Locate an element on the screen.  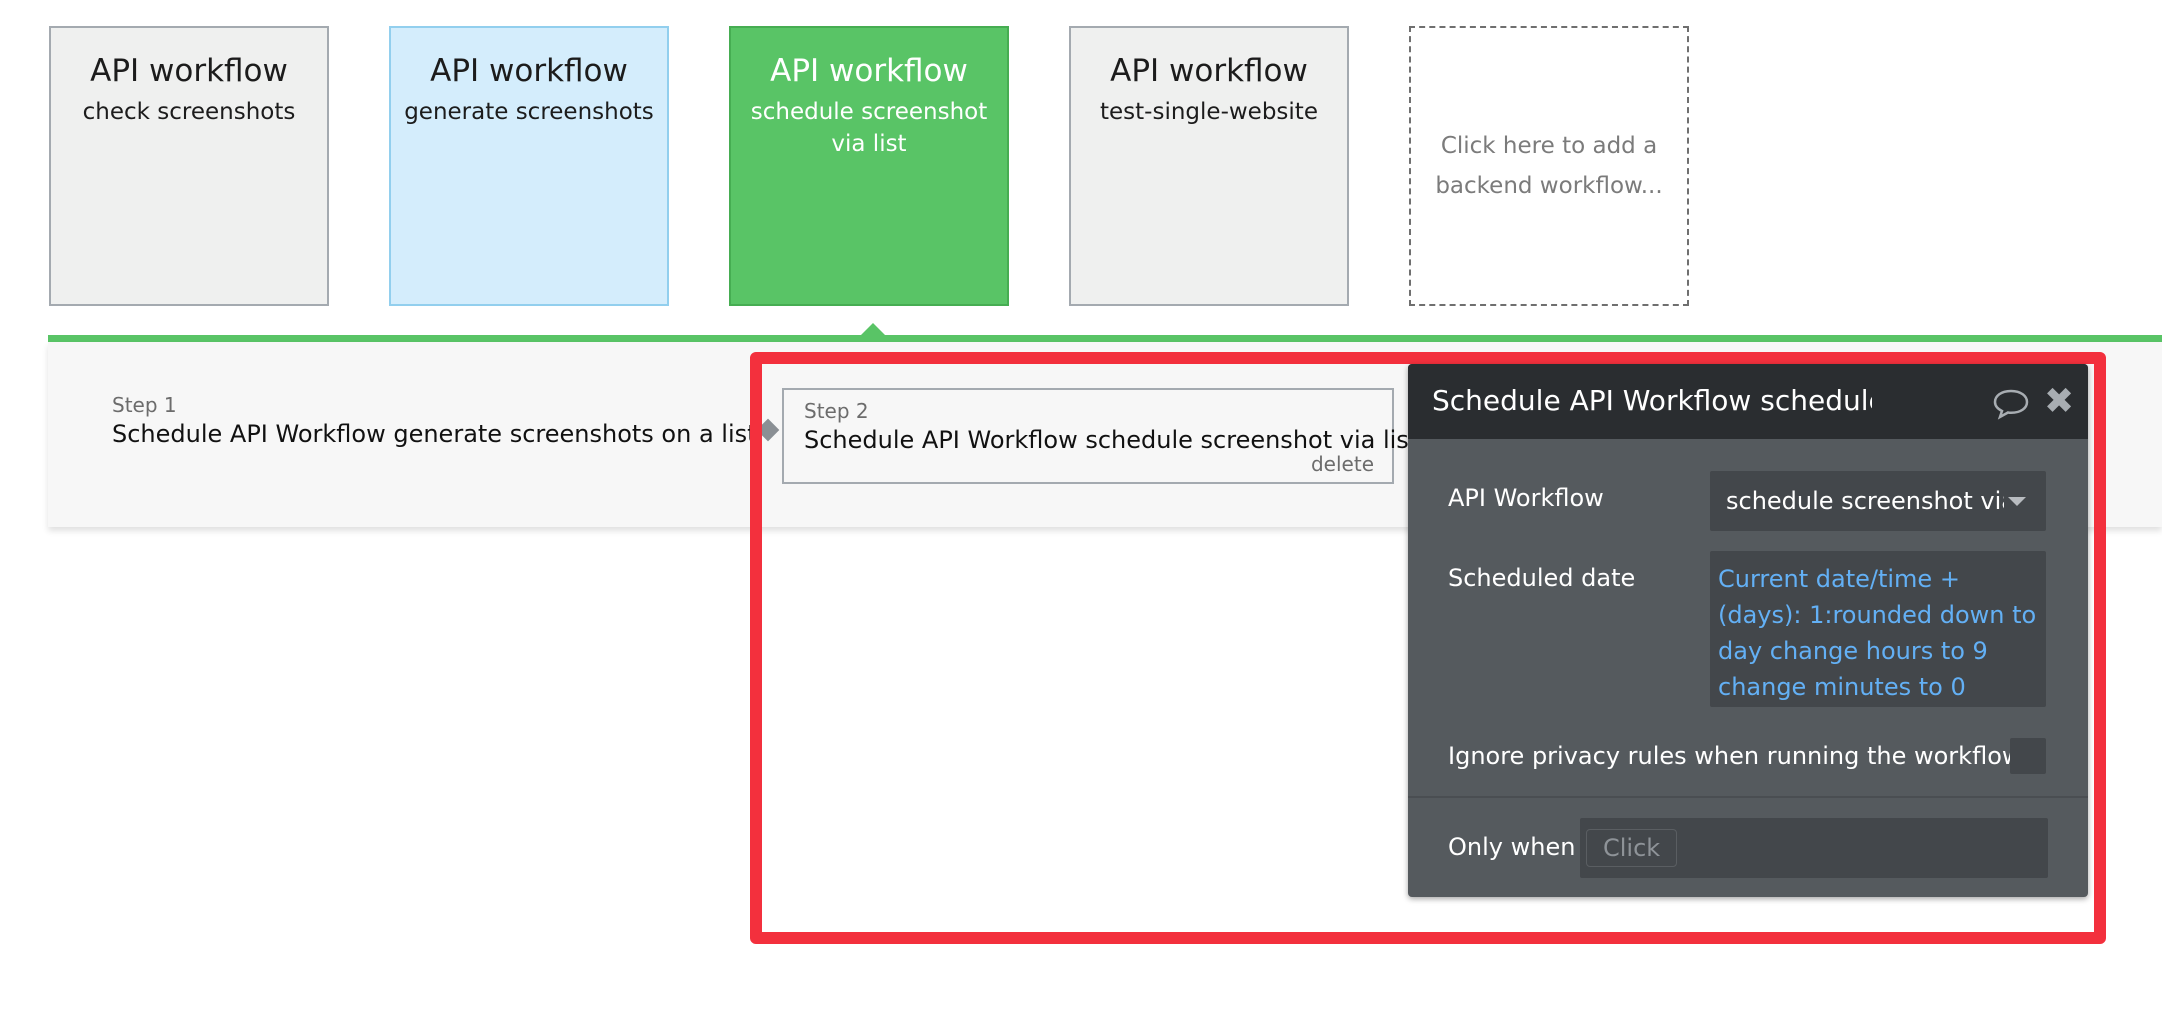
workflow-name-label: test-single-website is located at coordinates (1209, 112).